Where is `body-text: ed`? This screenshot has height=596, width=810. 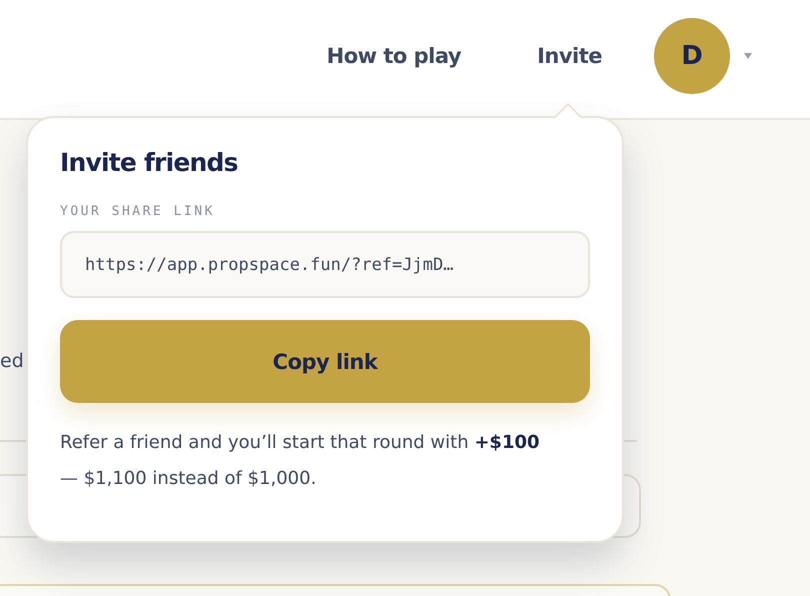
body-text: ed is located at coordinates (12, 361).